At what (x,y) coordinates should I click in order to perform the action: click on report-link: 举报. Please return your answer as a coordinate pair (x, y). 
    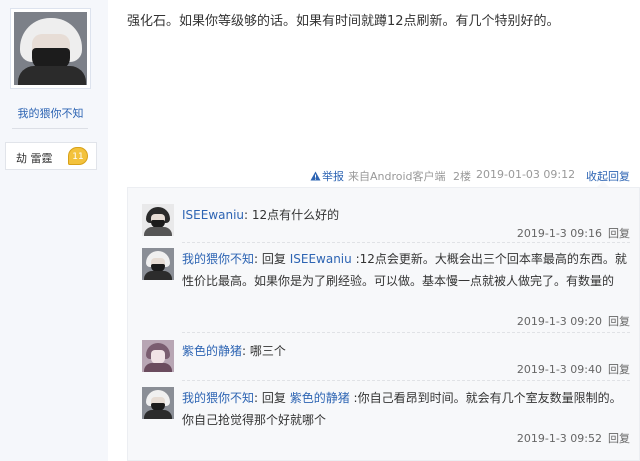
    Looking at the image, I should click on (327, 176).